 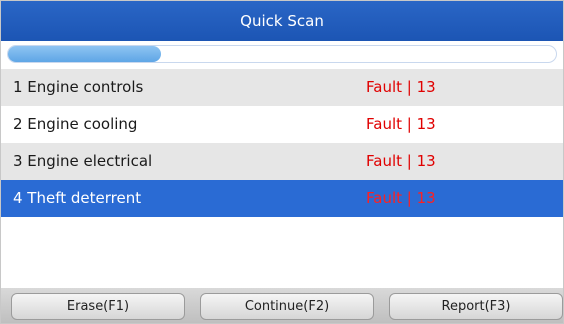 What do you see at coordinates (287, 306) in the screenshot?
I see `continue-button: Continue(F2)` at bounding box center [287, 306].